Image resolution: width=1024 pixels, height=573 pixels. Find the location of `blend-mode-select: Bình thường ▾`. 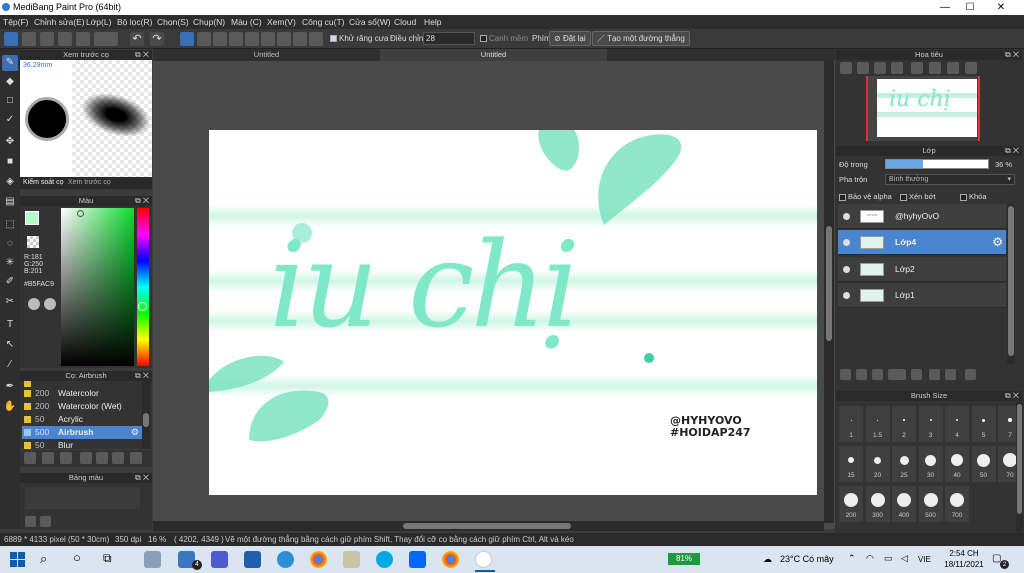

blend-mode-select: Bình thường ▾ is located at coordinates (950, 179).